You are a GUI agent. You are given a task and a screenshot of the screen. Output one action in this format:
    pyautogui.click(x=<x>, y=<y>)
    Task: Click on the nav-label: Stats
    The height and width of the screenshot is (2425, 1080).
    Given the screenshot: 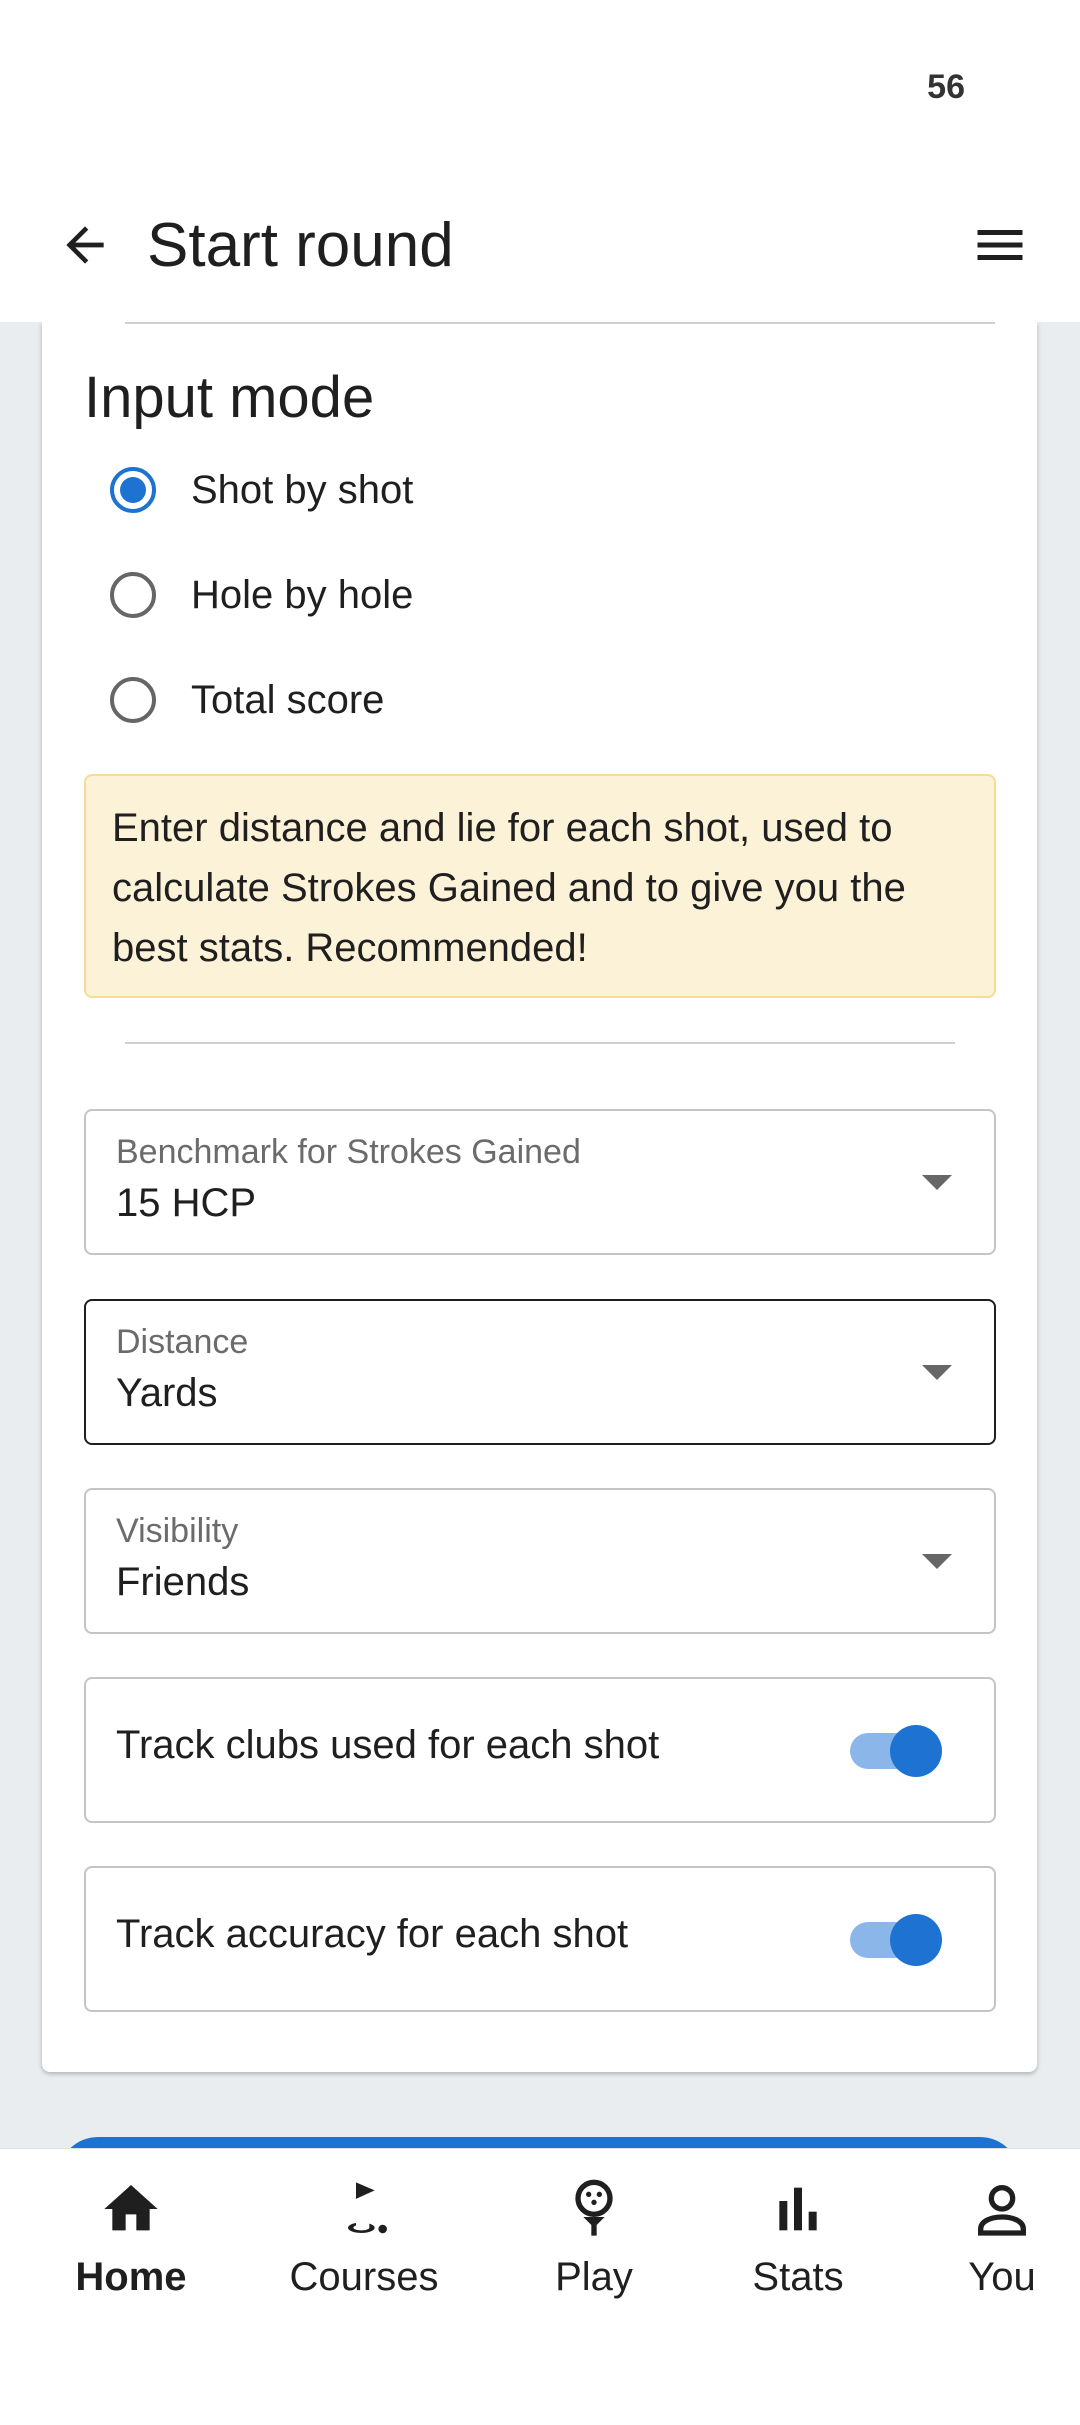 What is the action you would take?
    pyautogui.click(x=798, y=2277)
    